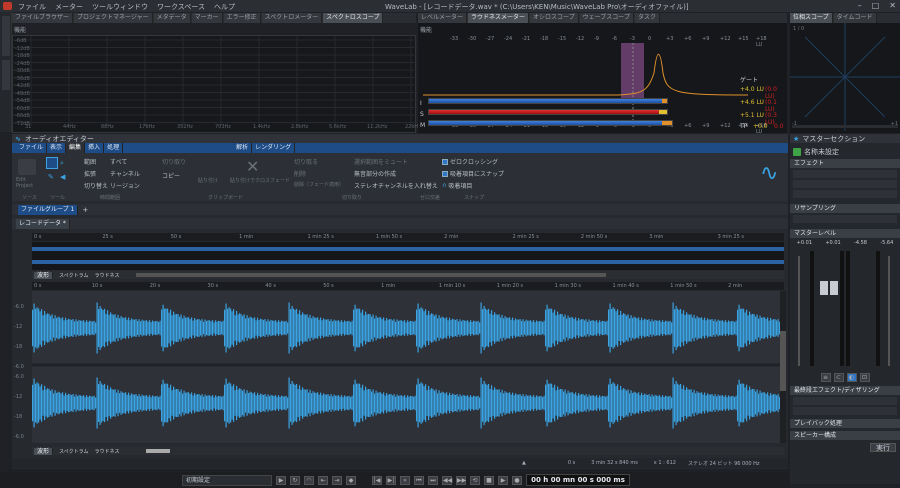 The width and height of the screenshot is (900, 488). I want to click on more-icon: », so click(405, 480).